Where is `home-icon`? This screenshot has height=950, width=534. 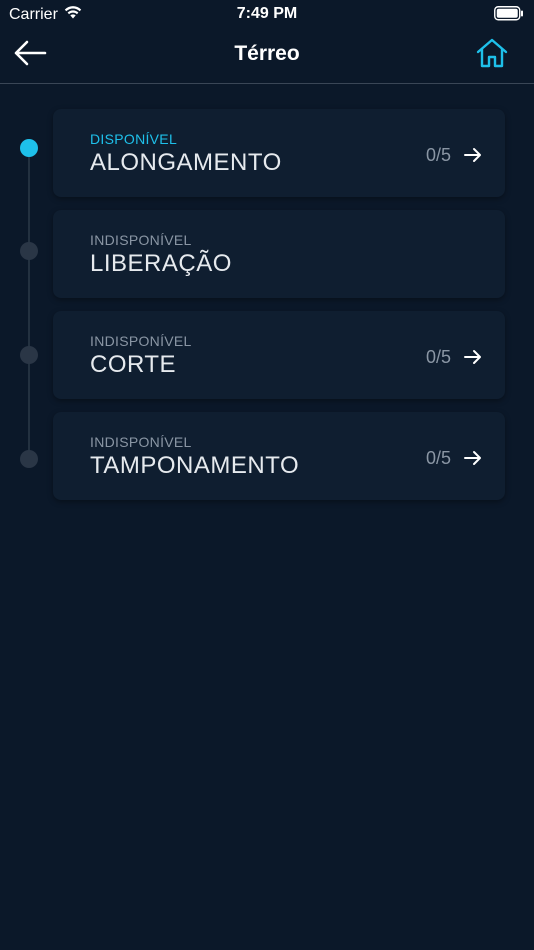
home-icon is located at coordinates (492, 55).